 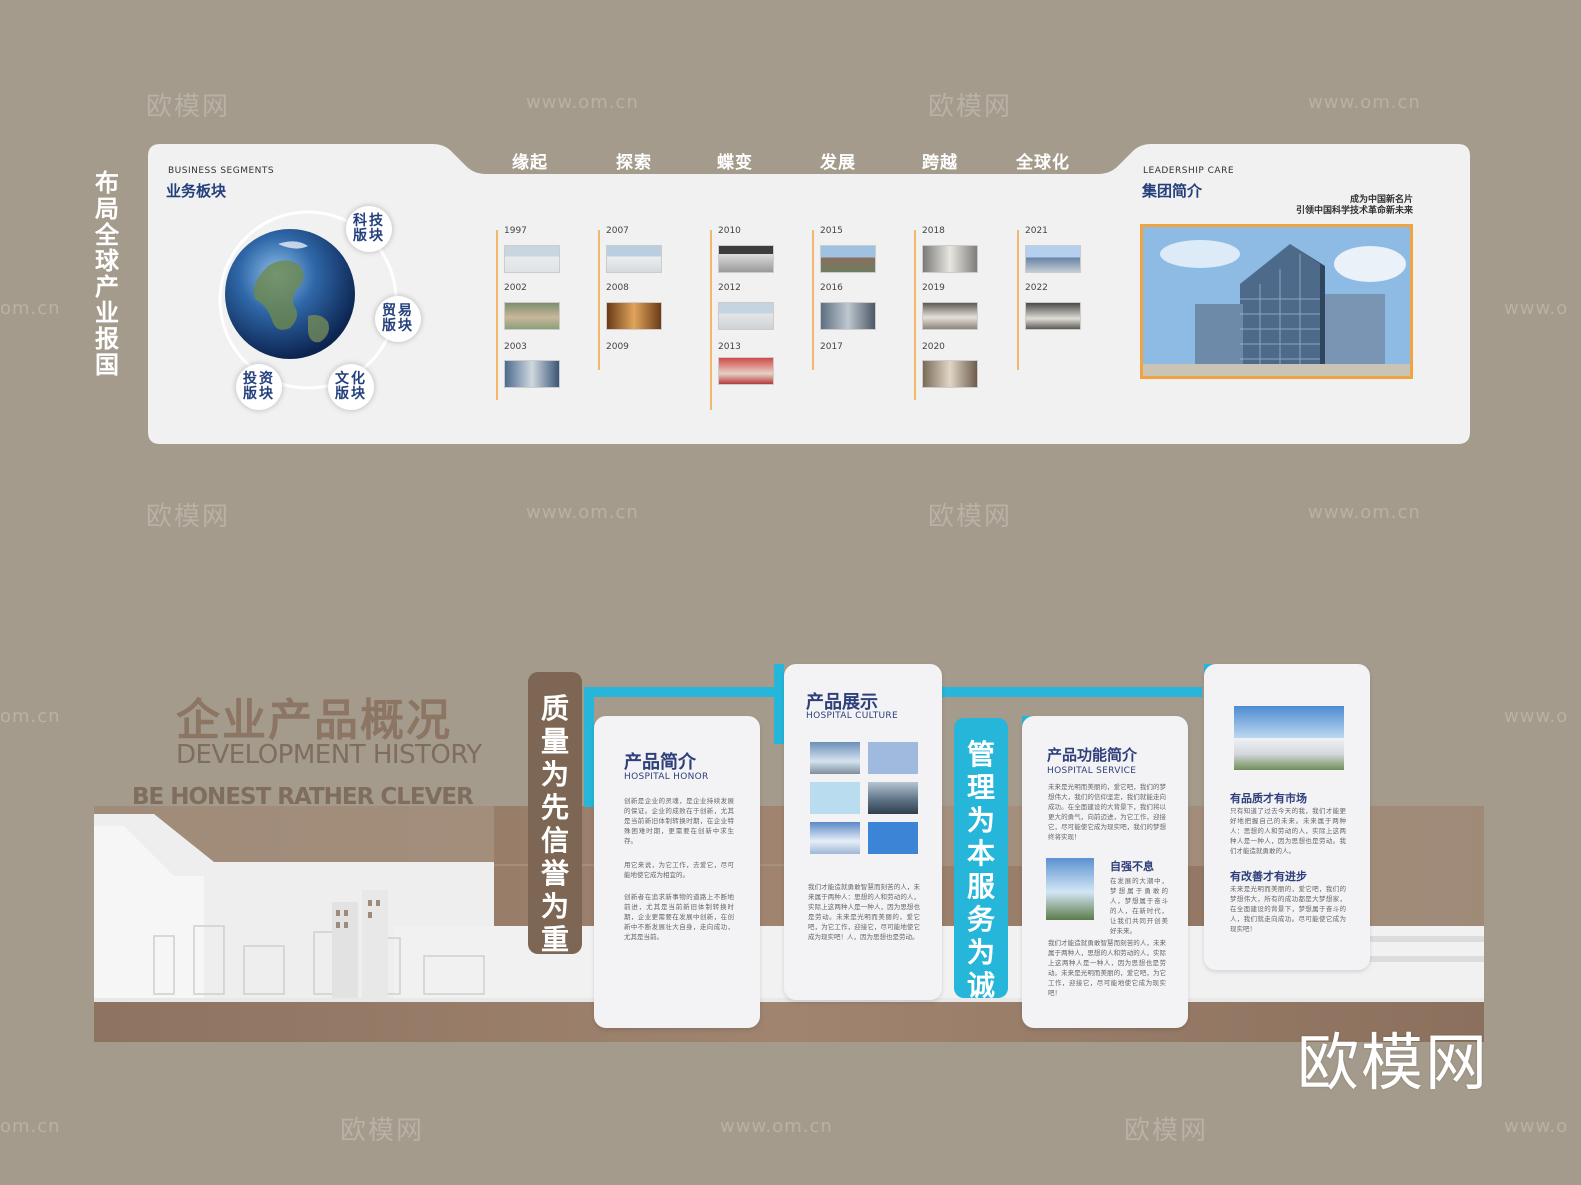 I want to click on era-label: 全球化, so click(x=1043, y=163).